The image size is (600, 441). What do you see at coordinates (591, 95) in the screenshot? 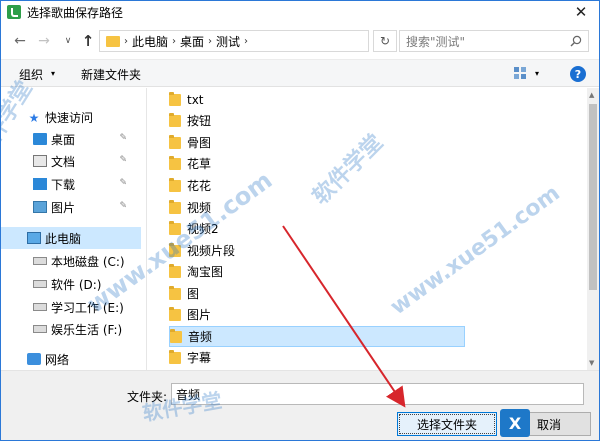
I see `scroll-up-icon: ▲` at bounding box center [591, 95].